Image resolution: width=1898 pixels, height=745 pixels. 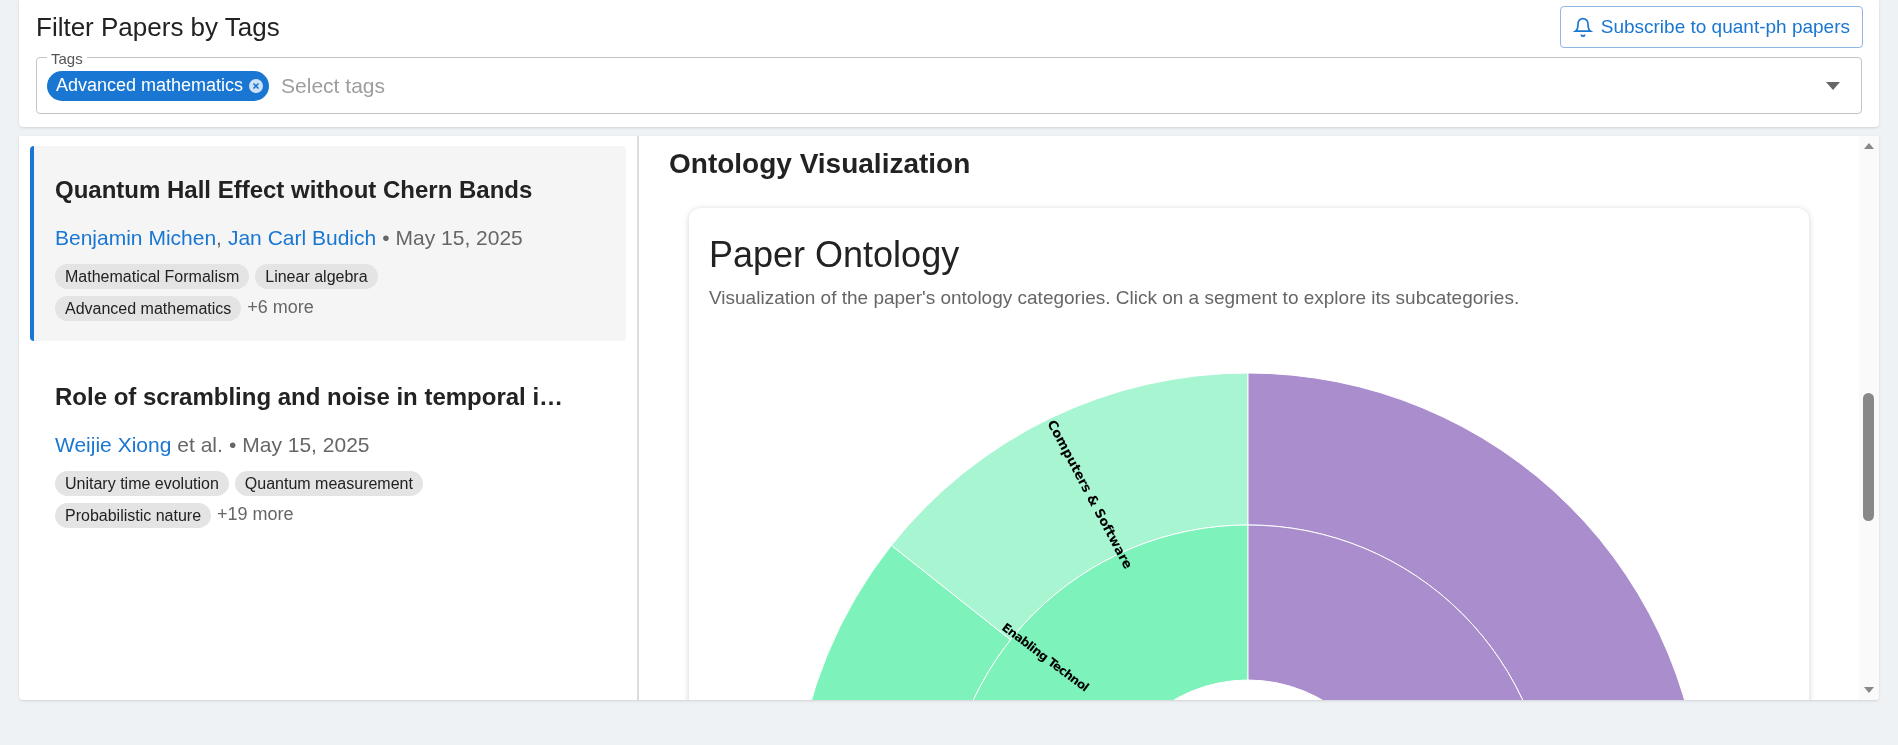 I want to click on dropdown-caret-icon, so click(x=1833, y=85).